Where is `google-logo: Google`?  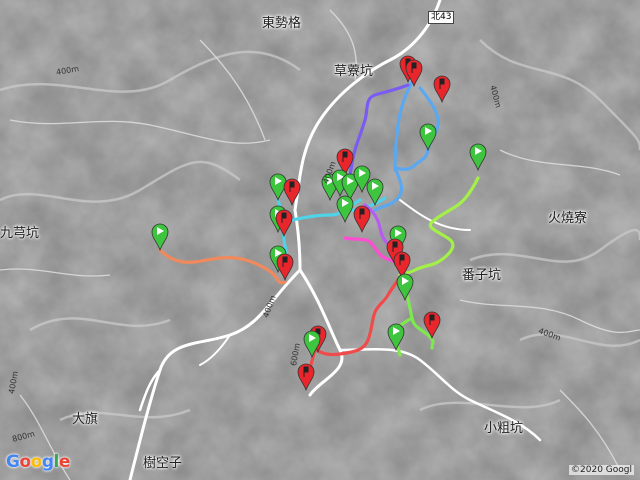
google-logo: Google is located at coordinates (38, 462).